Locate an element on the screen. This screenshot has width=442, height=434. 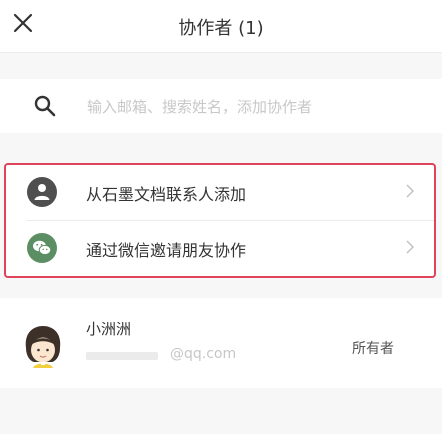
search-bar is located at coordinates (221, 106).